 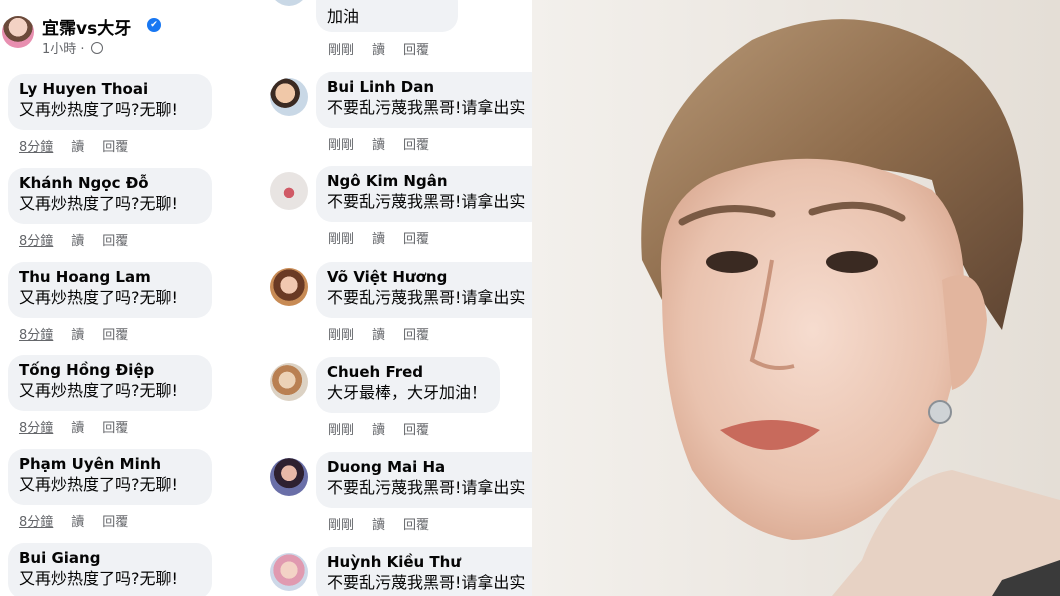 I want to click on earring, so click(x=940, y=412).